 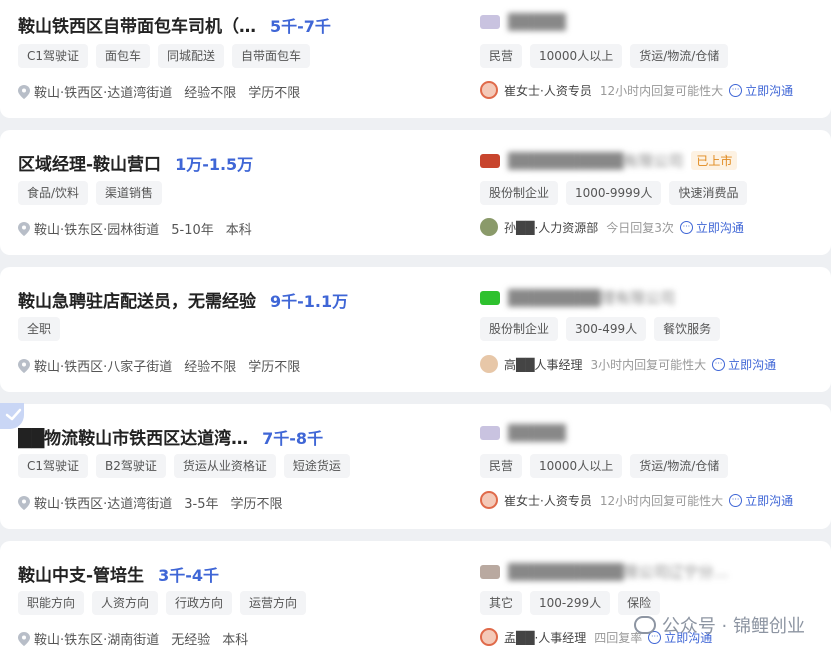 I want to click on job-tags: 全职, so click(x=39, y=329).